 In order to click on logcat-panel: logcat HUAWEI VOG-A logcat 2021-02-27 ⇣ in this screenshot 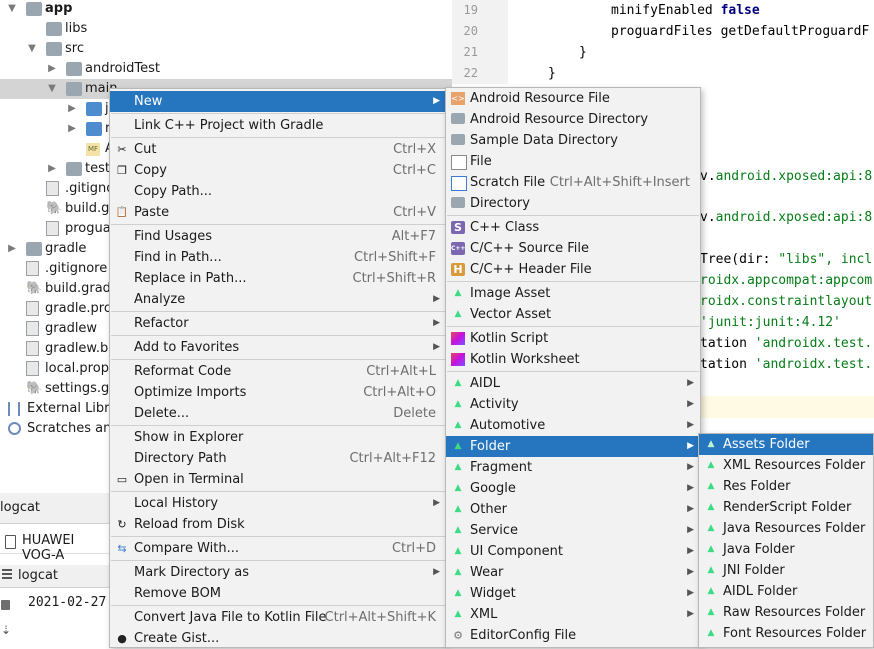, I will do `click(56, 569)`.